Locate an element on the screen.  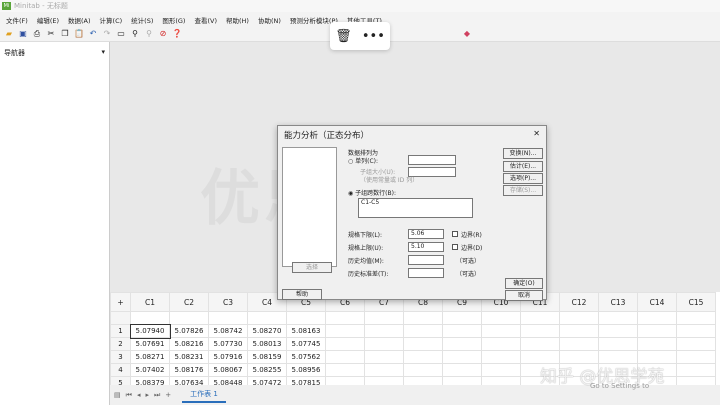
cell: 5.08270 is located at coordinates (267, 331).